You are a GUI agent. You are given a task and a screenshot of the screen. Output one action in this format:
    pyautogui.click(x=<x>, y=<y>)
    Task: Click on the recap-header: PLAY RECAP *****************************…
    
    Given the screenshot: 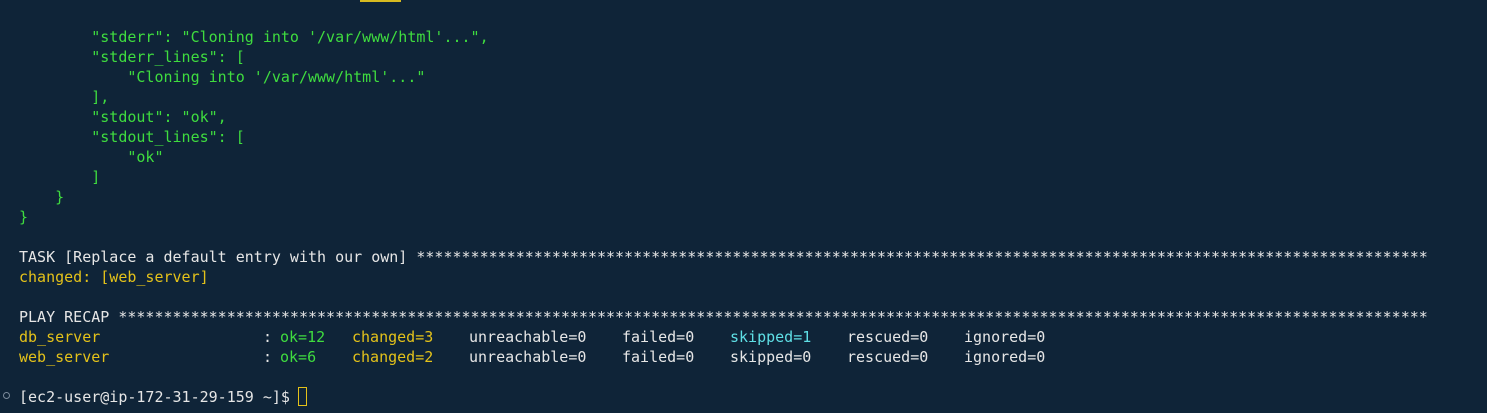 What is the action you would take?
    pyautogui.click(x=723, y=317)
    